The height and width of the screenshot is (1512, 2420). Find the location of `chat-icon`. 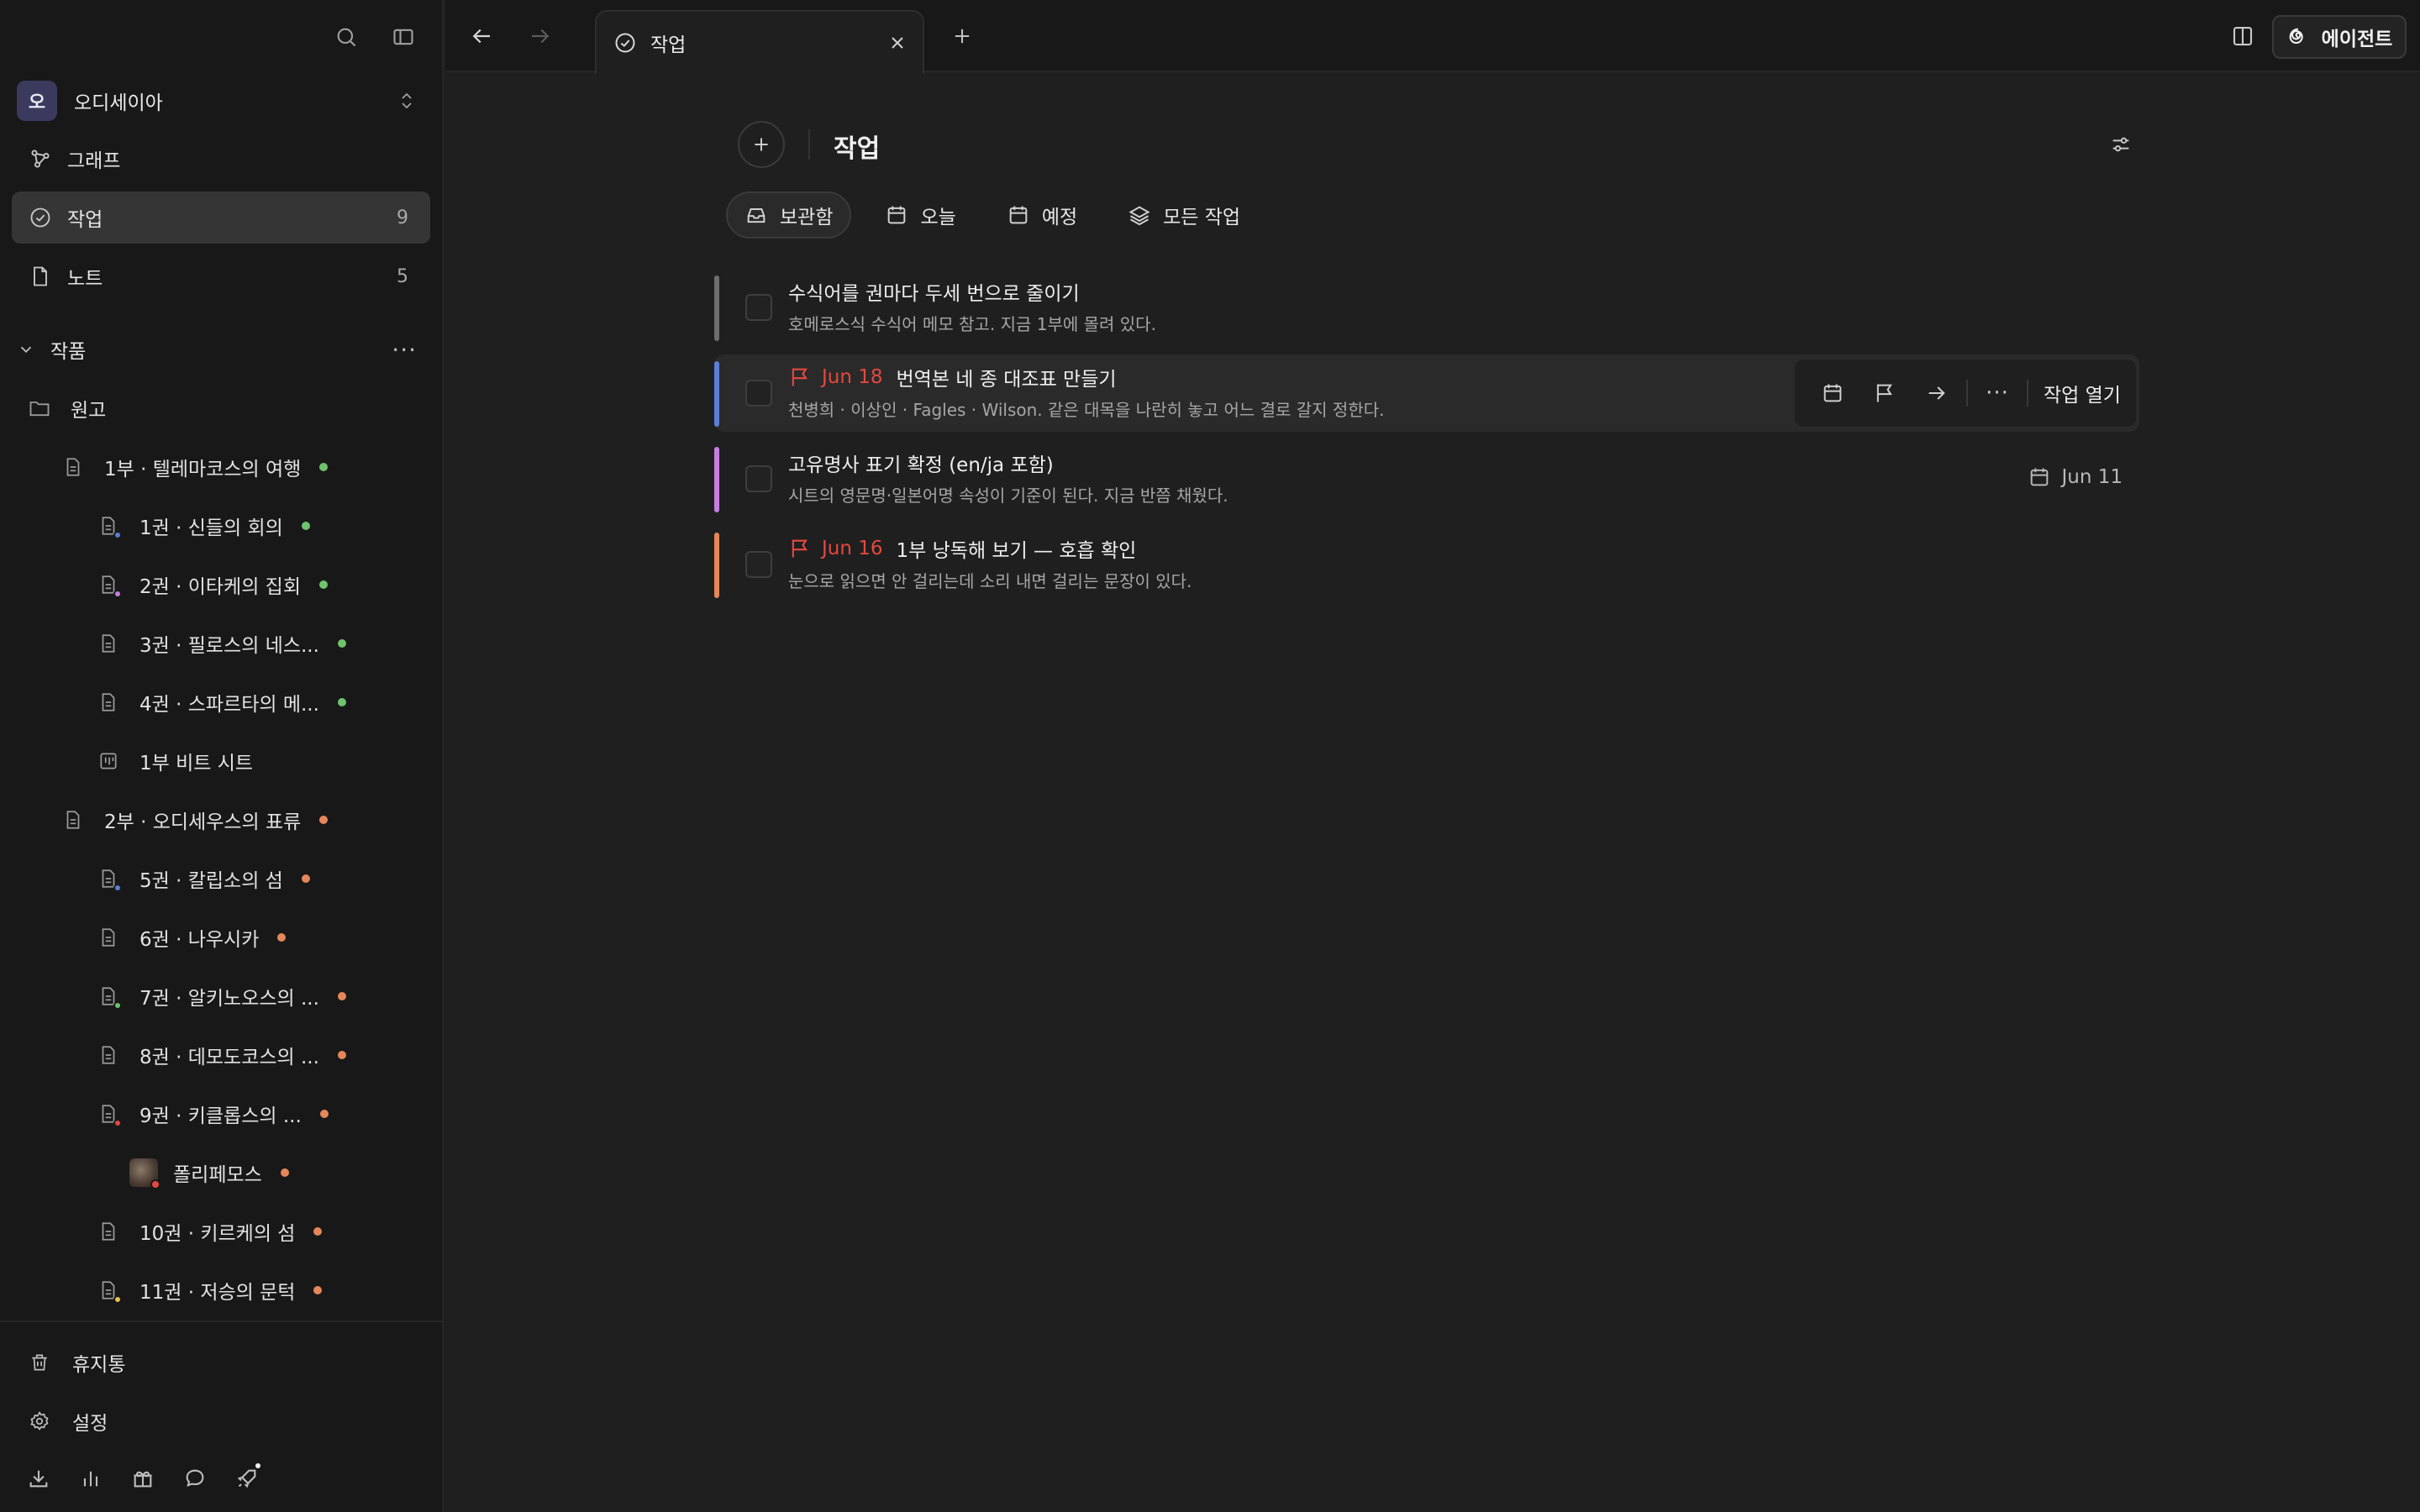

chat-icon is located at coordinates (195, 1478).